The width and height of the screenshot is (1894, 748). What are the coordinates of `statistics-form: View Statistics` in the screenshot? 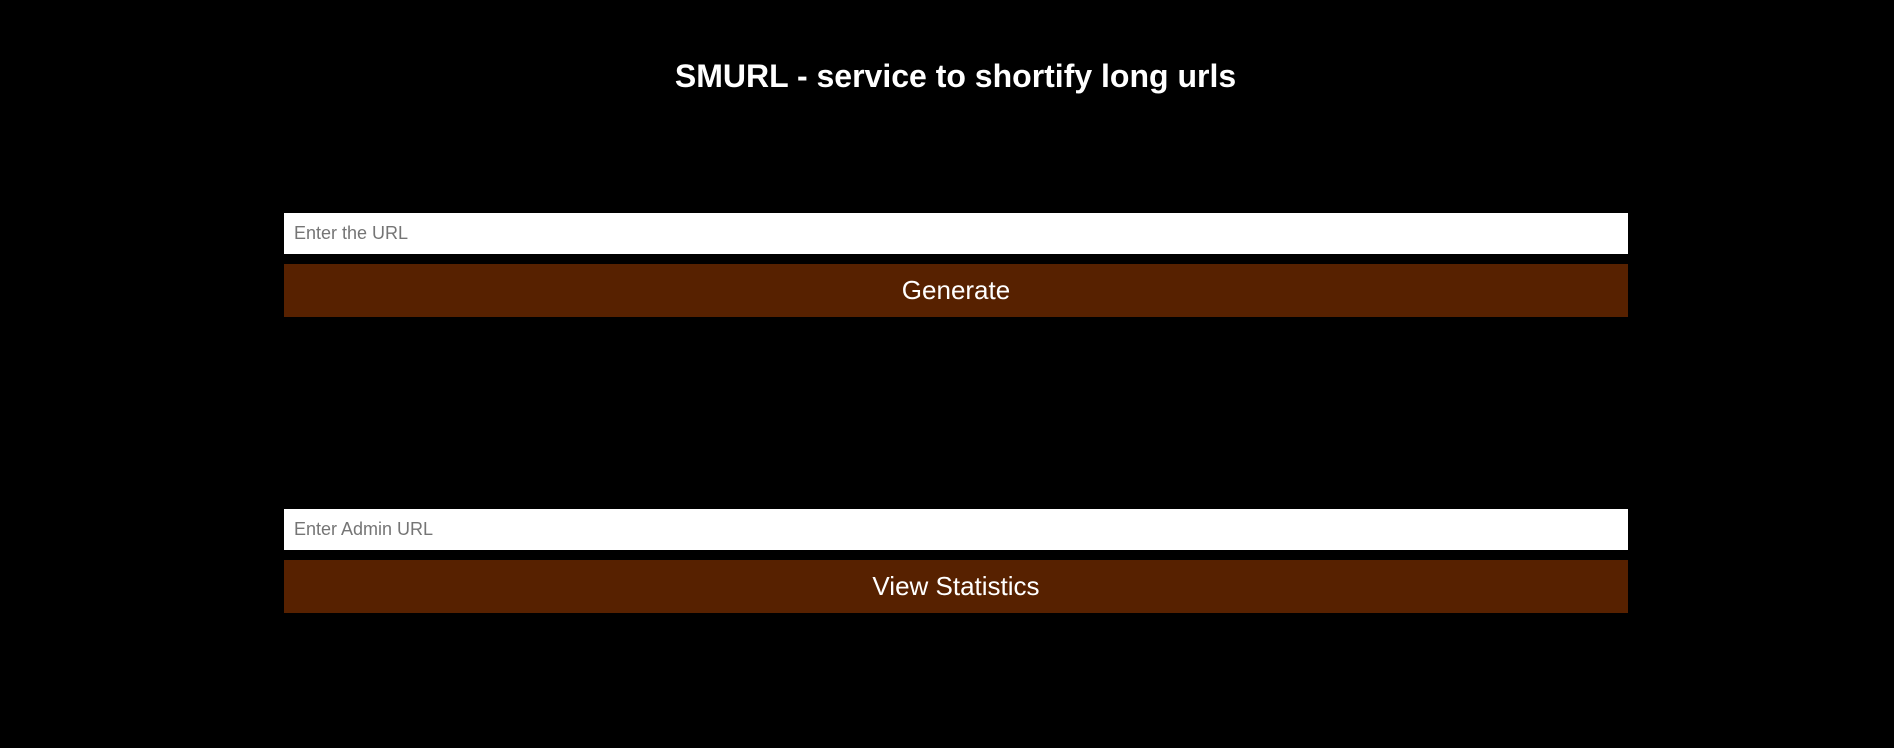 It's located at (956, 561).